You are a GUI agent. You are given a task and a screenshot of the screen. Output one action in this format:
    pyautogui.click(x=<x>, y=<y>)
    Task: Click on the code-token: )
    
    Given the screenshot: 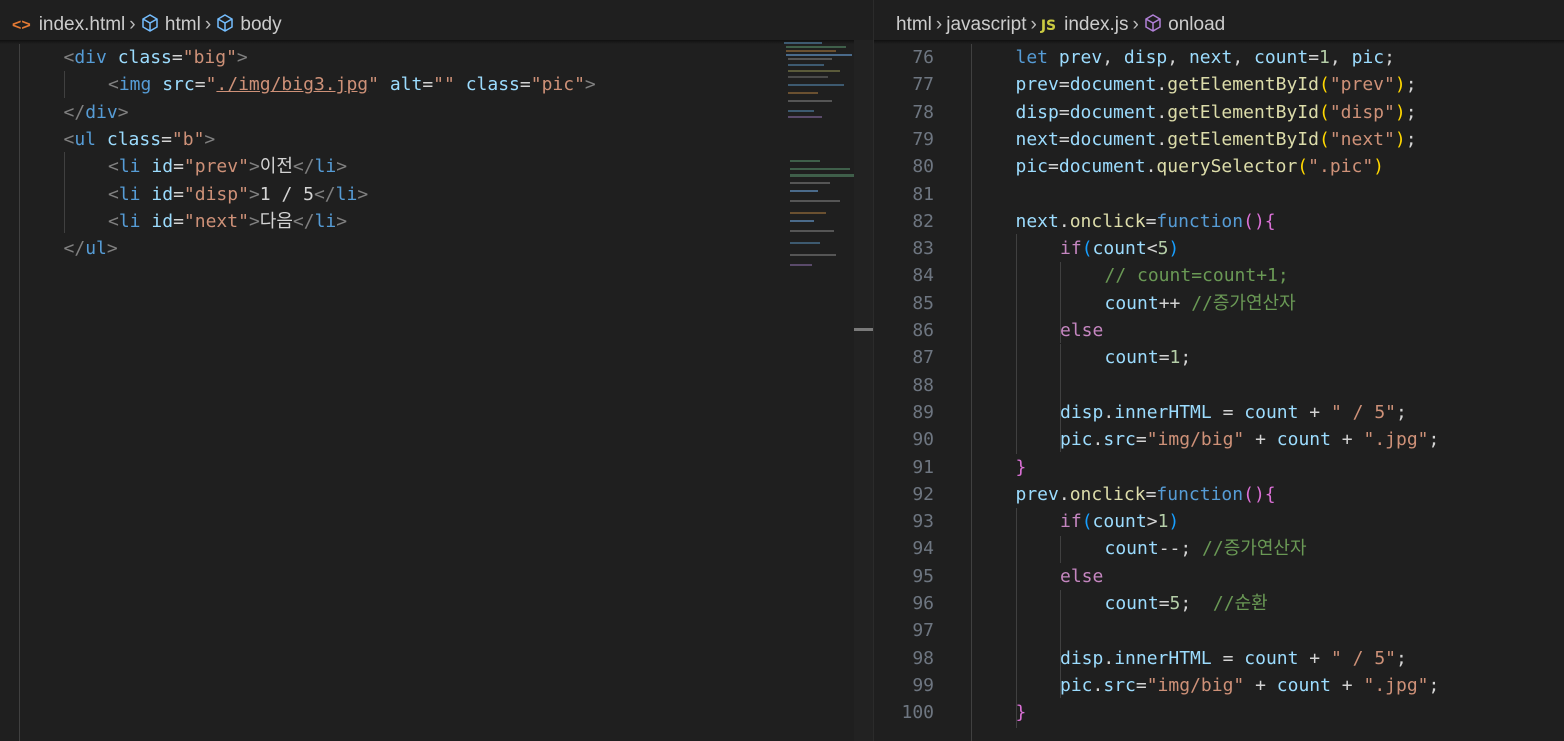 What is the action you would take?
    pyautogui.click(x=1174, y=522)
    